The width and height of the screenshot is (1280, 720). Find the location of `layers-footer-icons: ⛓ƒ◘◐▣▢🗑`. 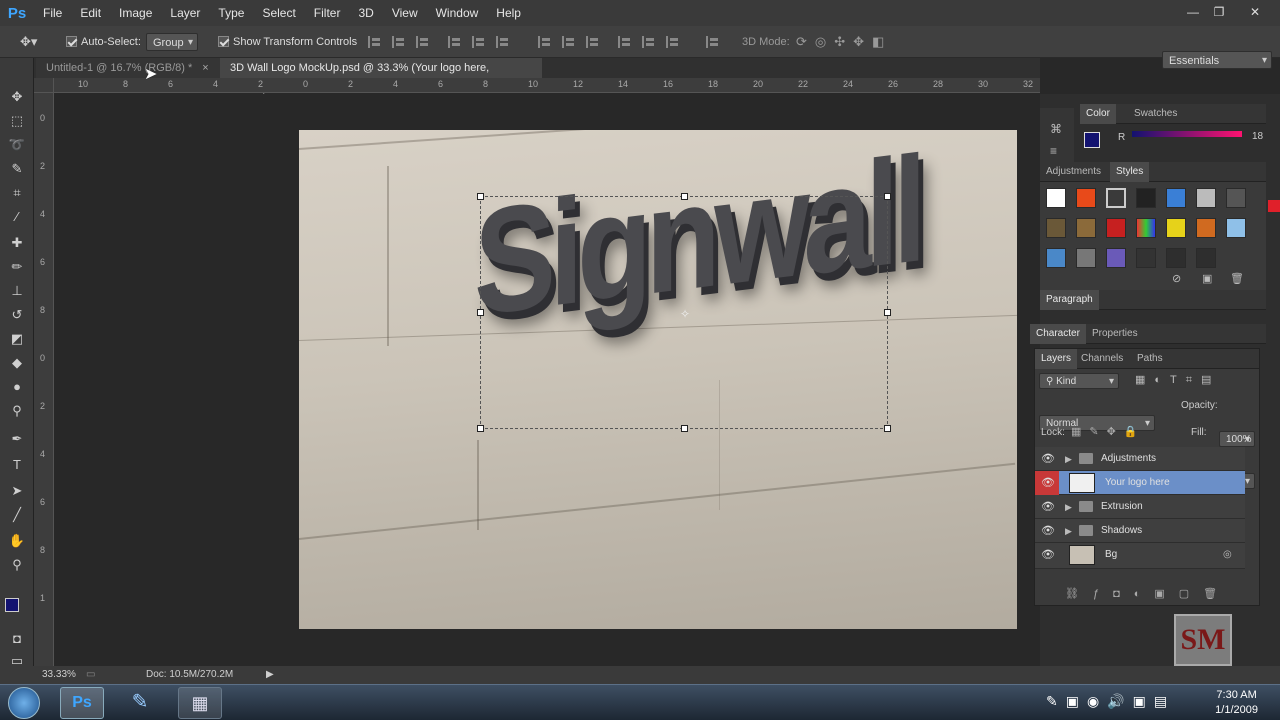

layers-footer-icons: ⛓ƒ◘◐▣▢🗑 is located at coordinates (1148, 593).